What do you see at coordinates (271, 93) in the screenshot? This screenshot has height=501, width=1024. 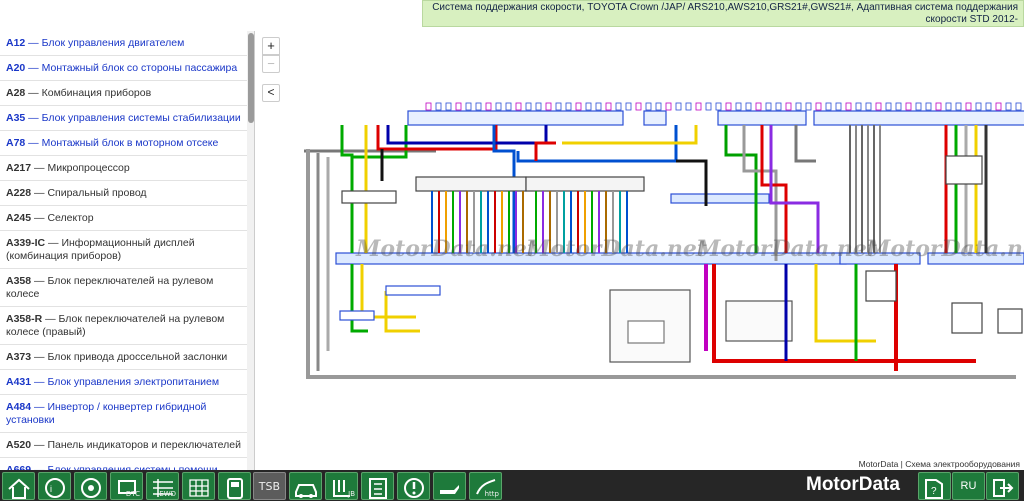 I see `collapse-sidebar-button: <` at bounding box center [271, 93].